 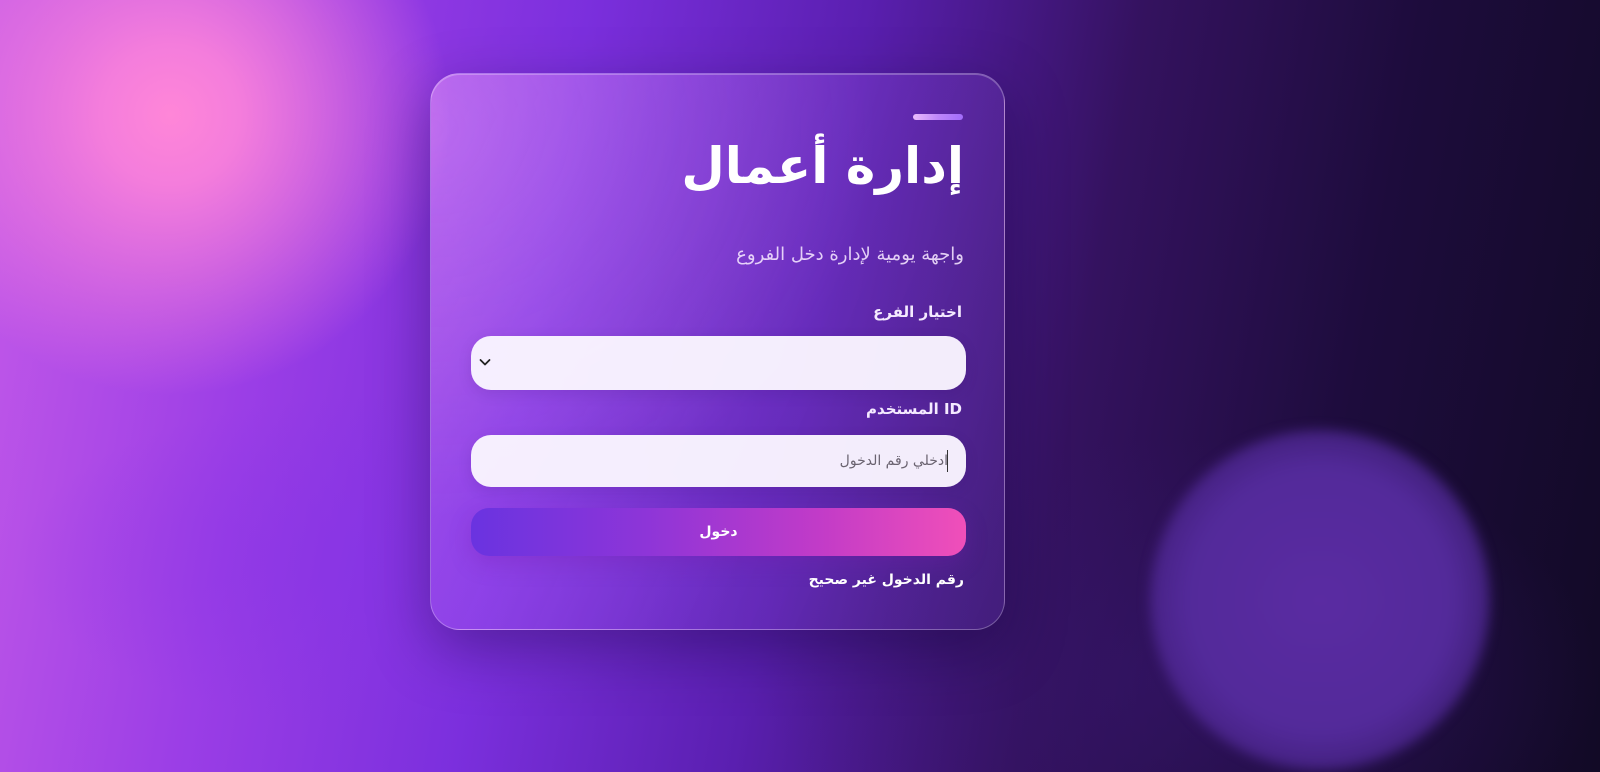 What do you see at coordinates (850, 254) in the screenshot?
I see `app-subtitle: واجهة يومية لإدارة دخل الفروع` at bounding box center [850, 254].